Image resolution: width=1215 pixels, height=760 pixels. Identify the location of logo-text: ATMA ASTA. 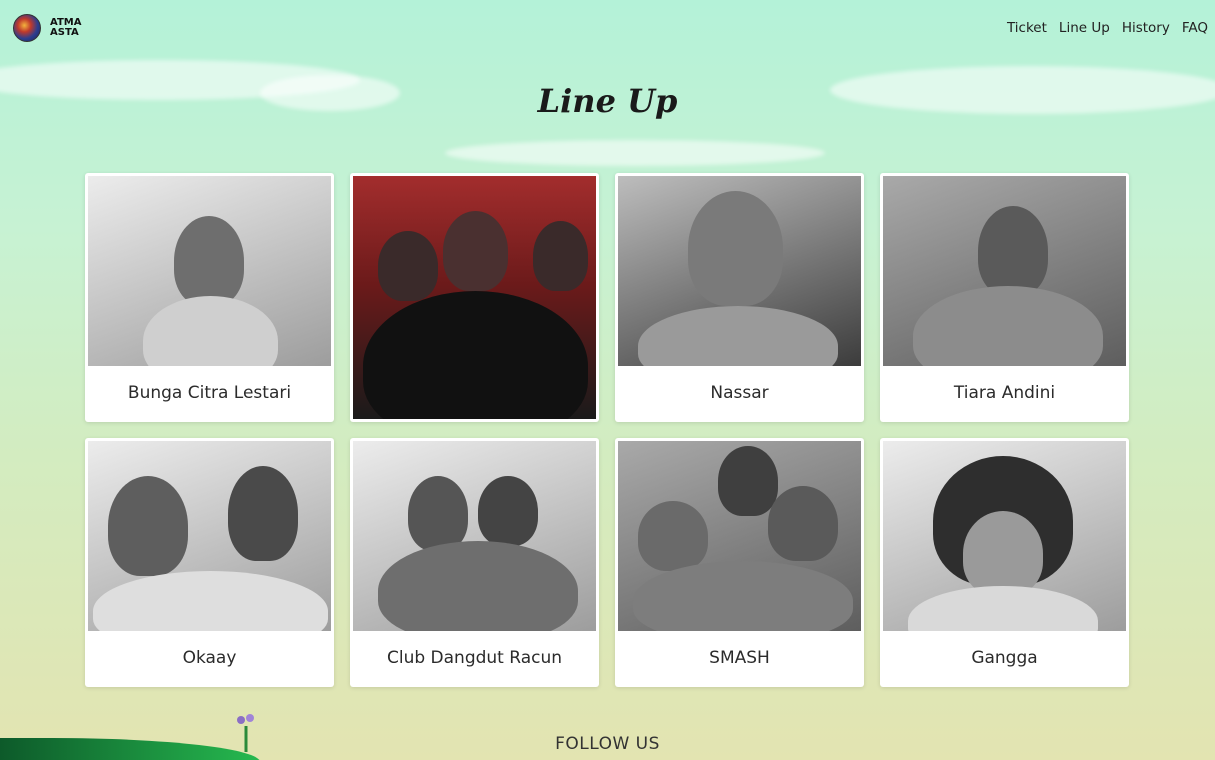
(65, 28).